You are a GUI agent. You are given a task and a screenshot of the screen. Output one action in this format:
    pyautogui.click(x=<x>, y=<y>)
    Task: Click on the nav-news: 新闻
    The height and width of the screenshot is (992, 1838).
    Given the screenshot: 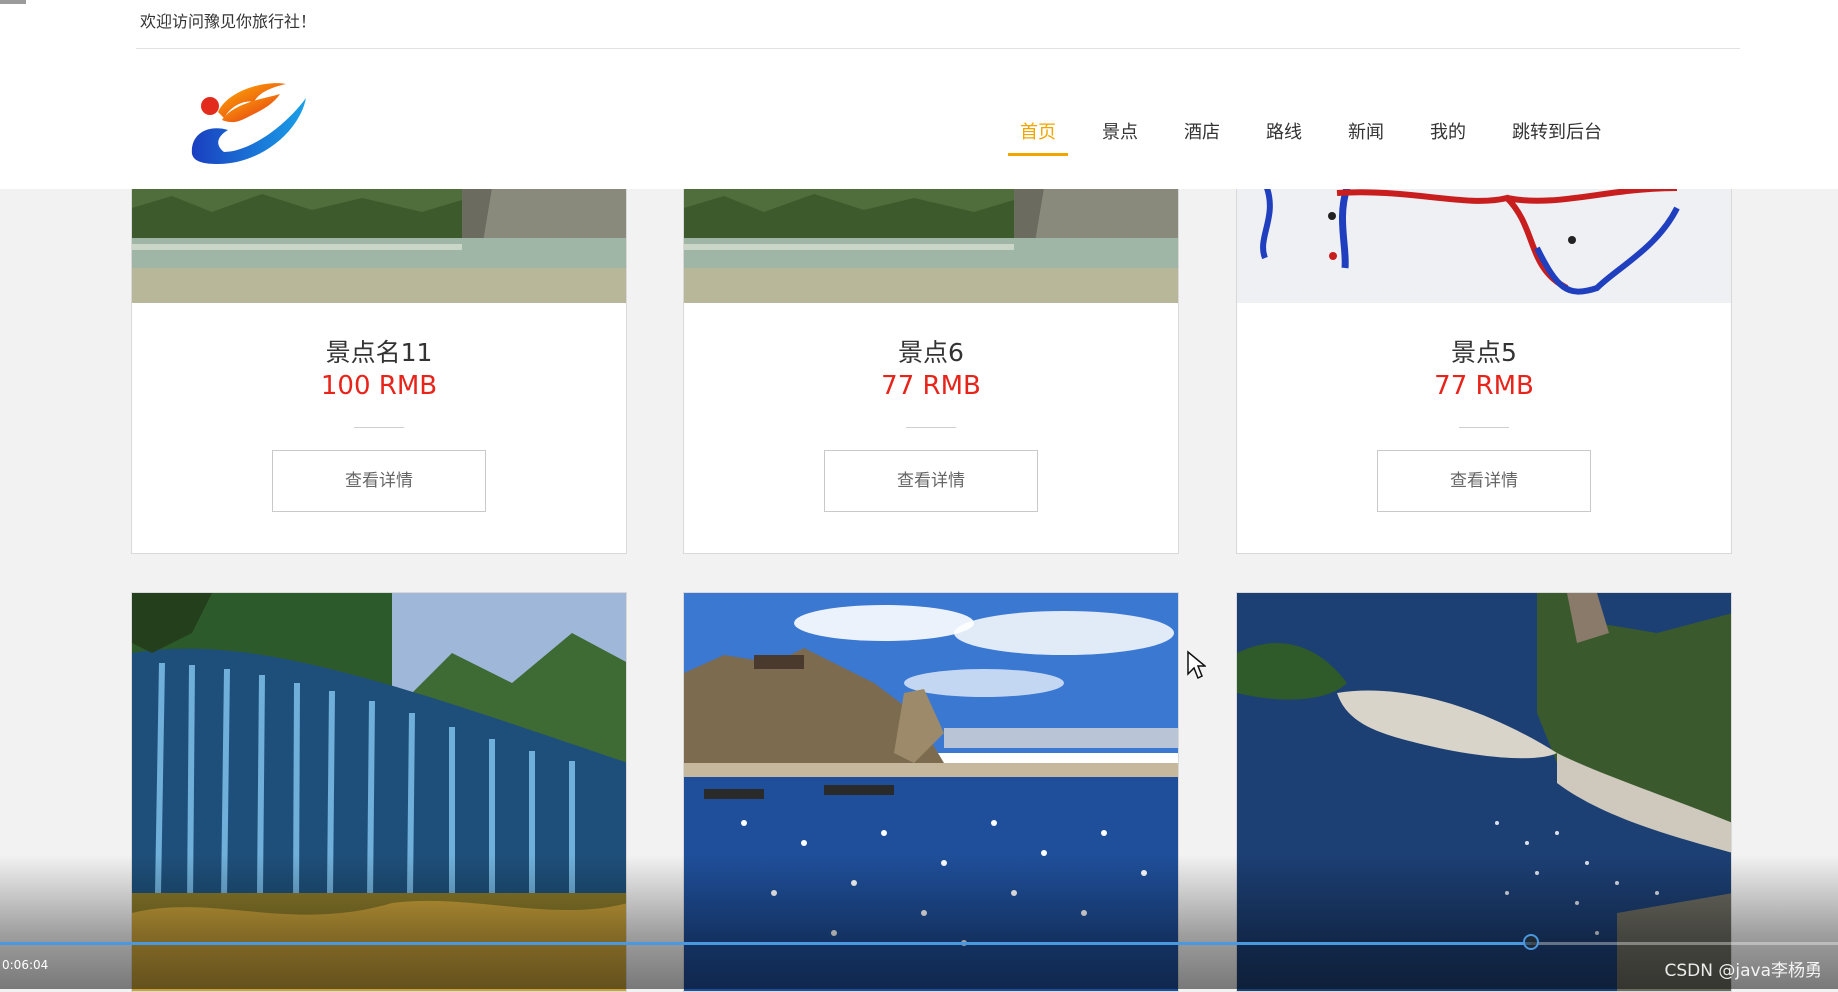 What is the action you would take?
    pyautogui.click(x=1366, y=134)
    